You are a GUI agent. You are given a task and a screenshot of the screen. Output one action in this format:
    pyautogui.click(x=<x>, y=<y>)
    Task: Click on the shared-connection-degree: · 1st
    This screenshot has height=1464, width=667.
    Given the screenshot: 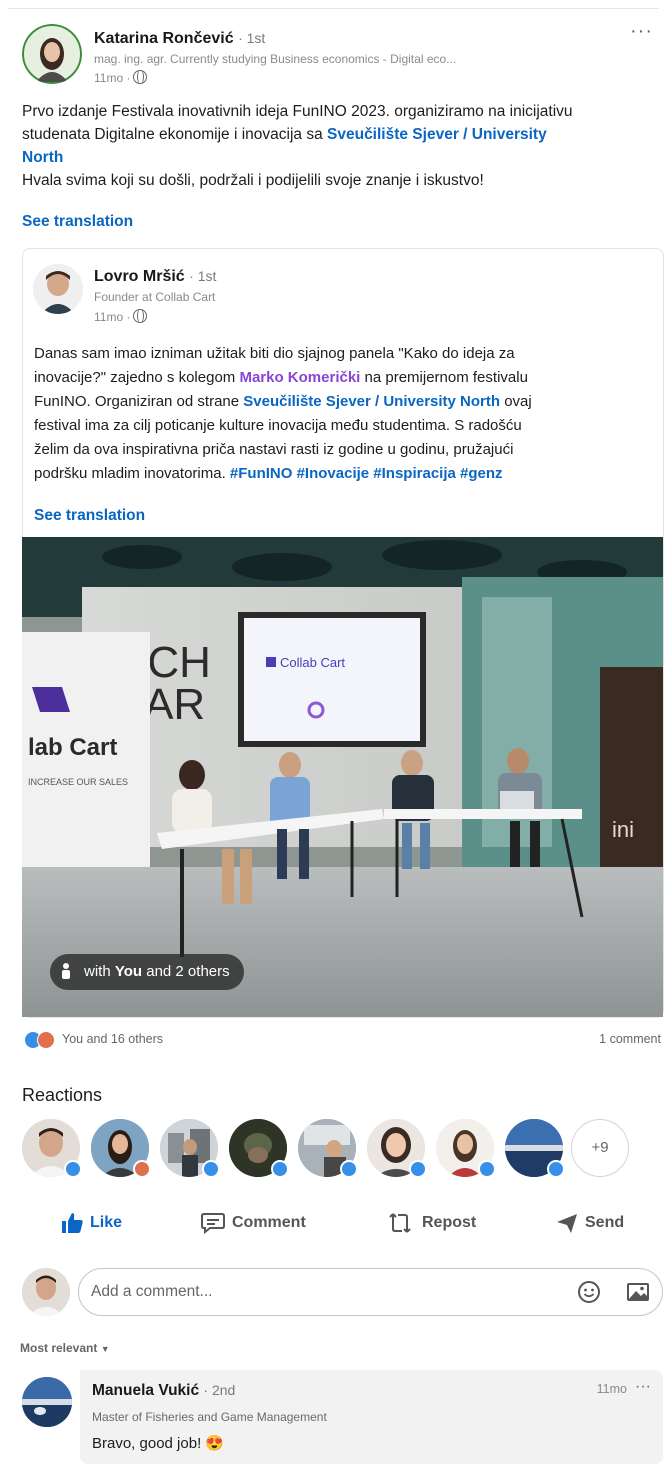 What is the action you would take?
    pyautogui.click(x=203, y=276)
    